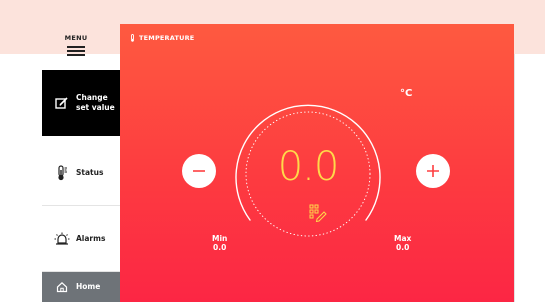 Image resolution: width=545 pixels, height=302 pixels. What do you see at coordinates (167, 38) in the screenshot?
I see `panel-title-text: TEMPERATURE` at bounding box center [167, 38].